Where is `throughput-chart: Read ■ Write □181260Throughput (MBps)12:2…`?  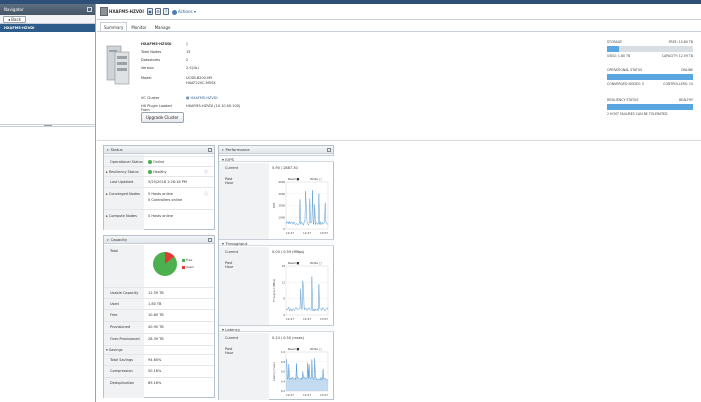
throughput-chart: Read ■ Write □181260Throughput (MBps)12:2… is located at coordinates (300, 291).